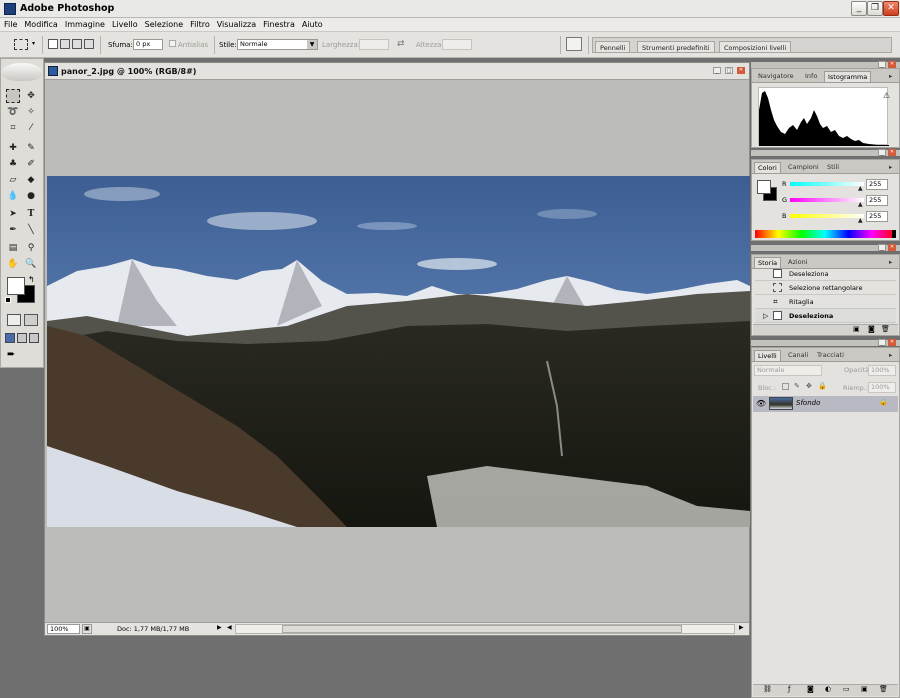  What do you see at coordinates (87, 629) in the screenshot?
I see `zoom-menu-icon: ▣` at bounding box center [87, 629].